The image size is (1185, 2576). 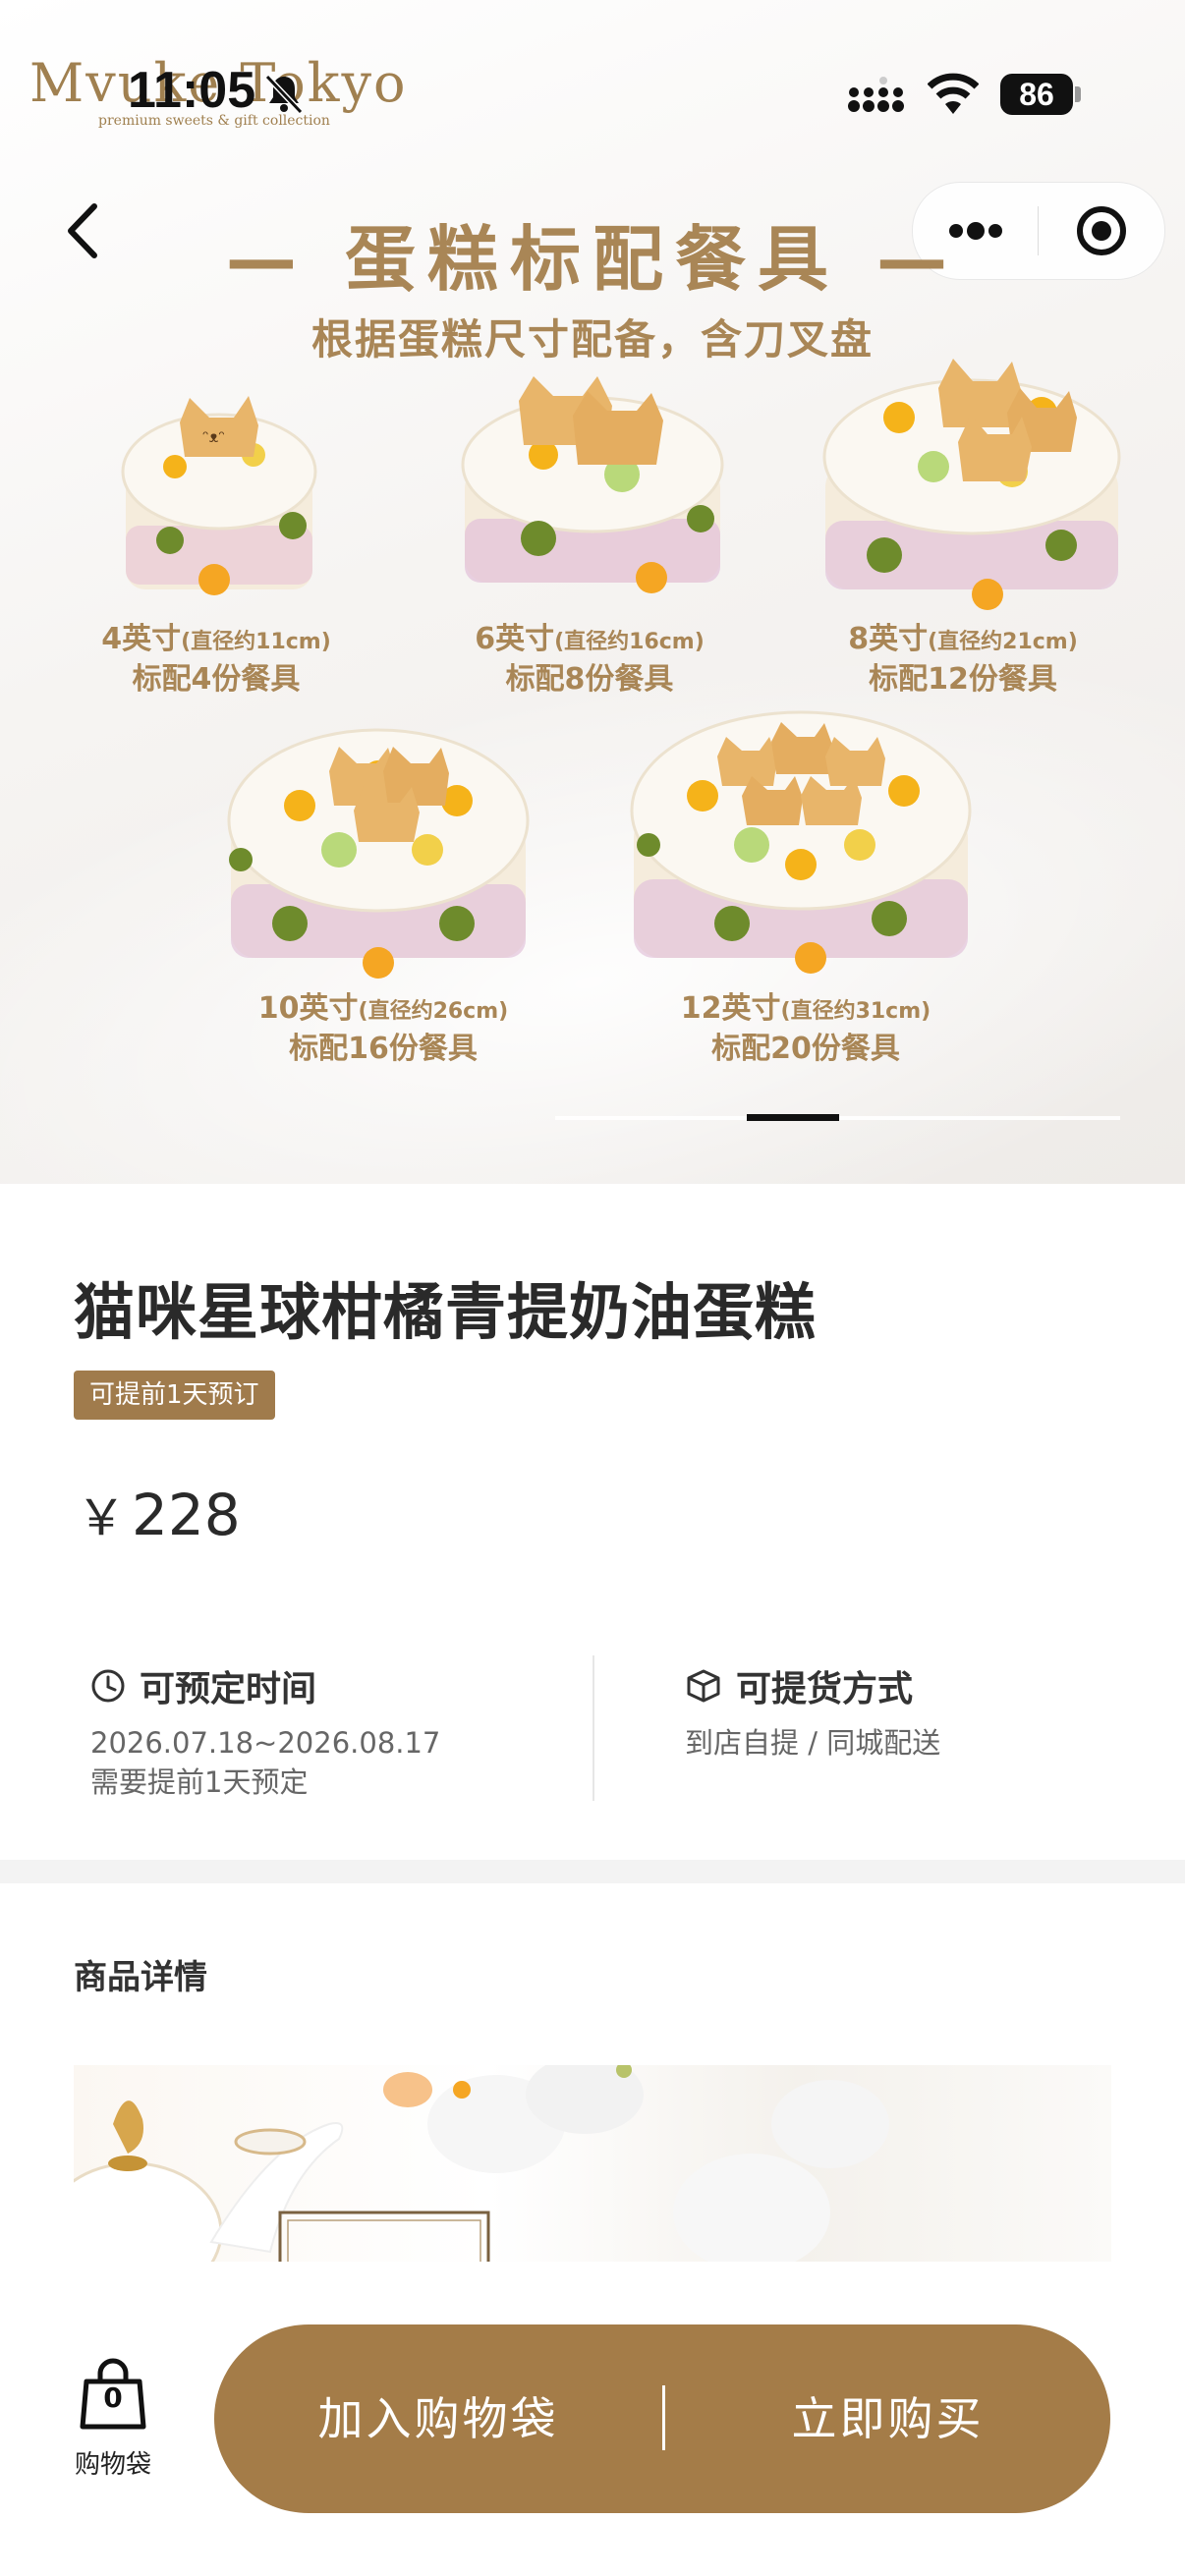 I want to click on add-to-bag-button: 加入购物袋, so click(x=438, y=2418).